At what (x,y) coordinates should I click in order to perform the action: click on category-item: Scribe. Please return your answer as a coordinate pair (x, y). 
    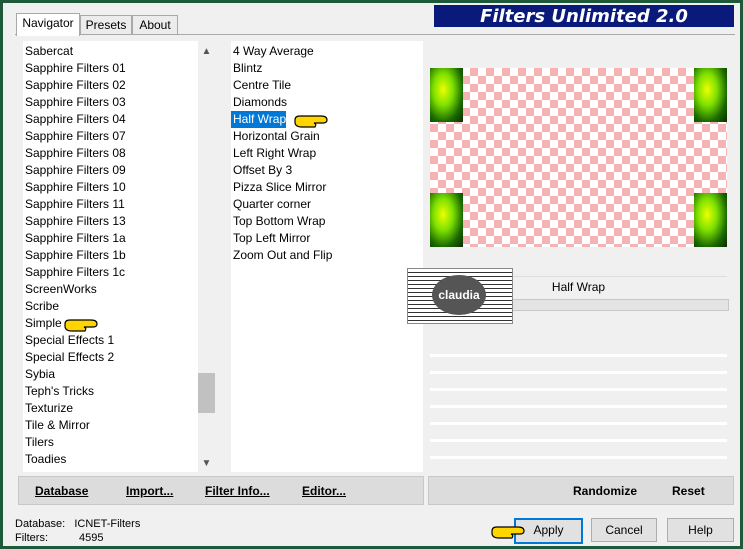
    Looking at the image, I should click on (41, 306).